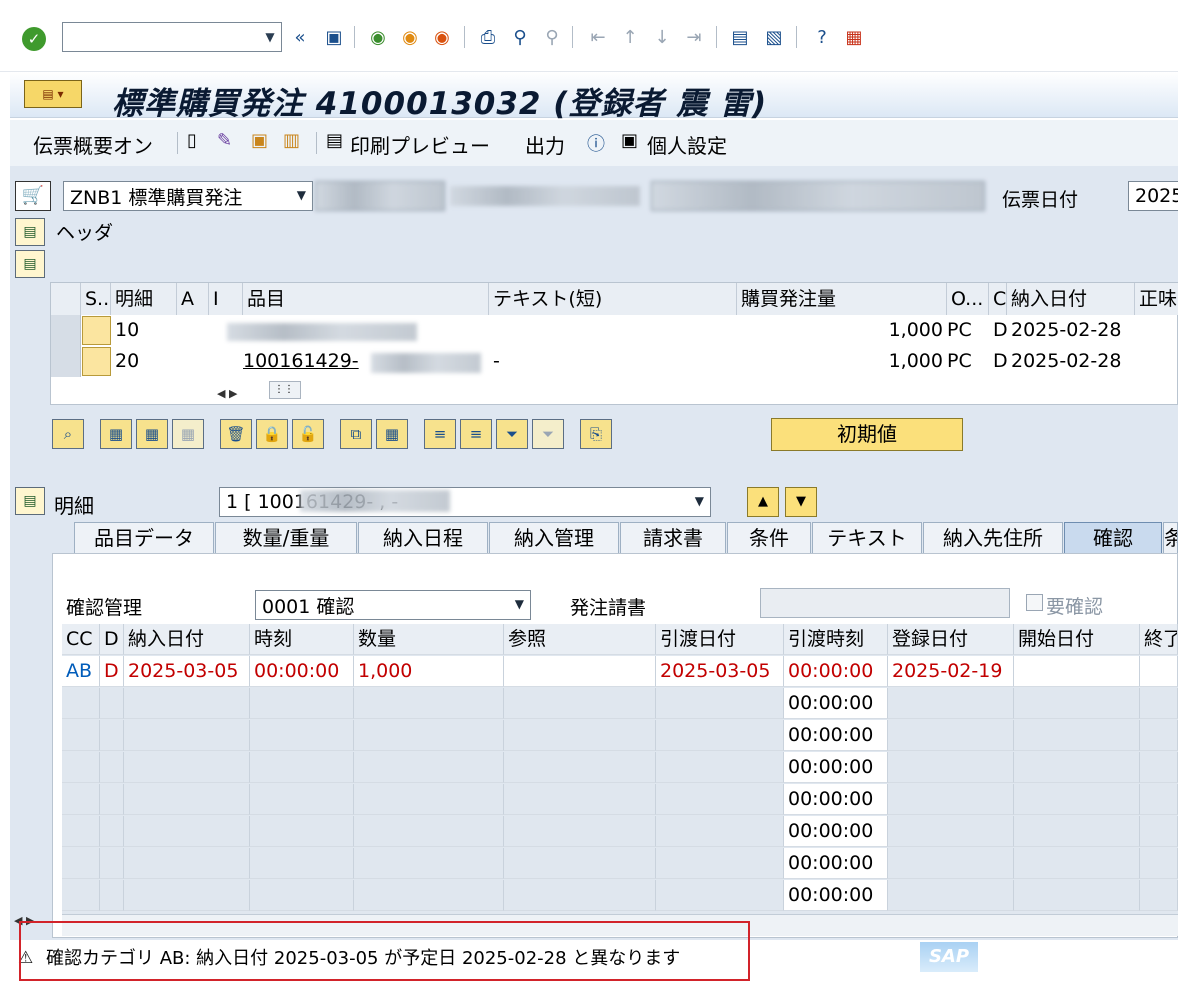 Image resolution: width=1178 pixels, height=985 pixels. What do you see at coordinates (630, 37) in the screenshot?
I see `prev-page-icon: ↑` at bounding box center [630, 37].